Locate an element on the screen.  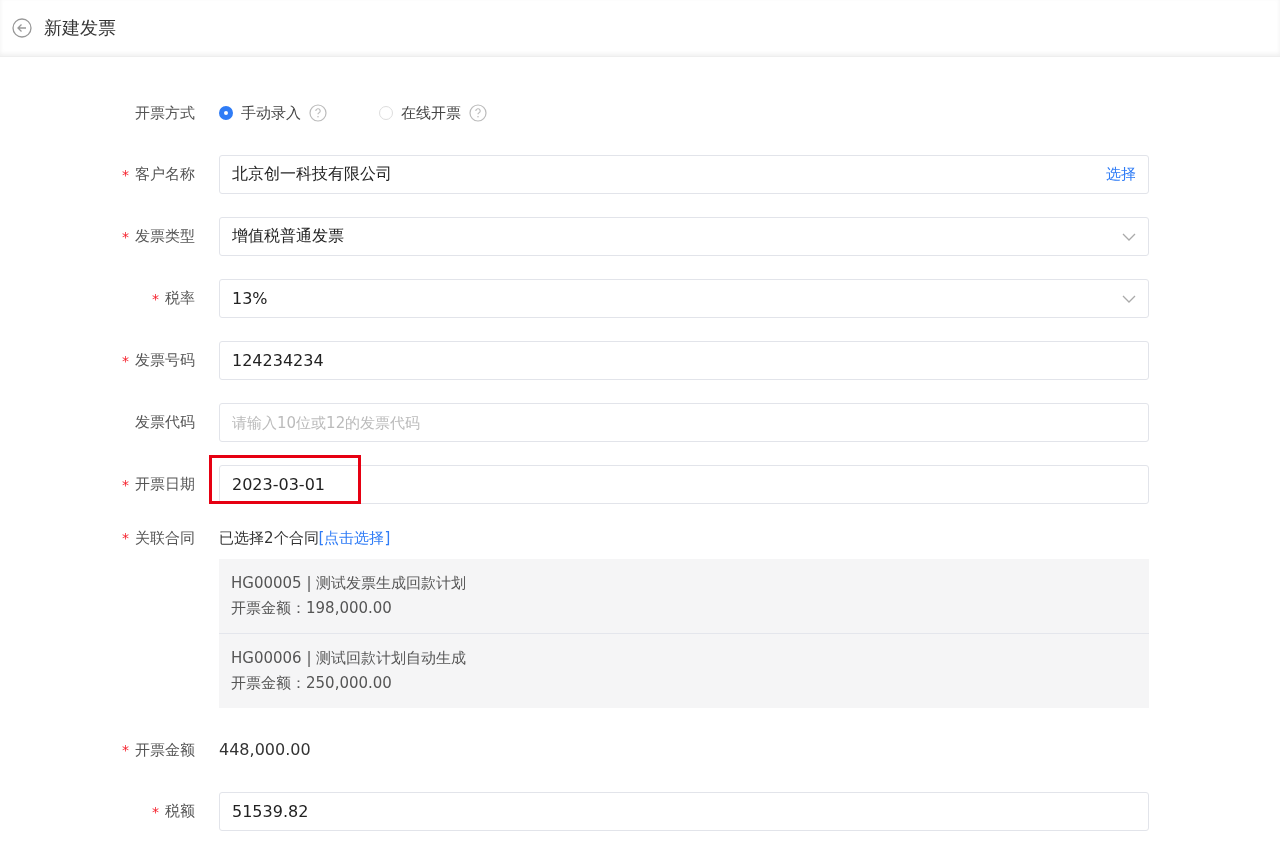
input-field: 请输入10位或12的发票代码 is located at coordinates (684, 422).